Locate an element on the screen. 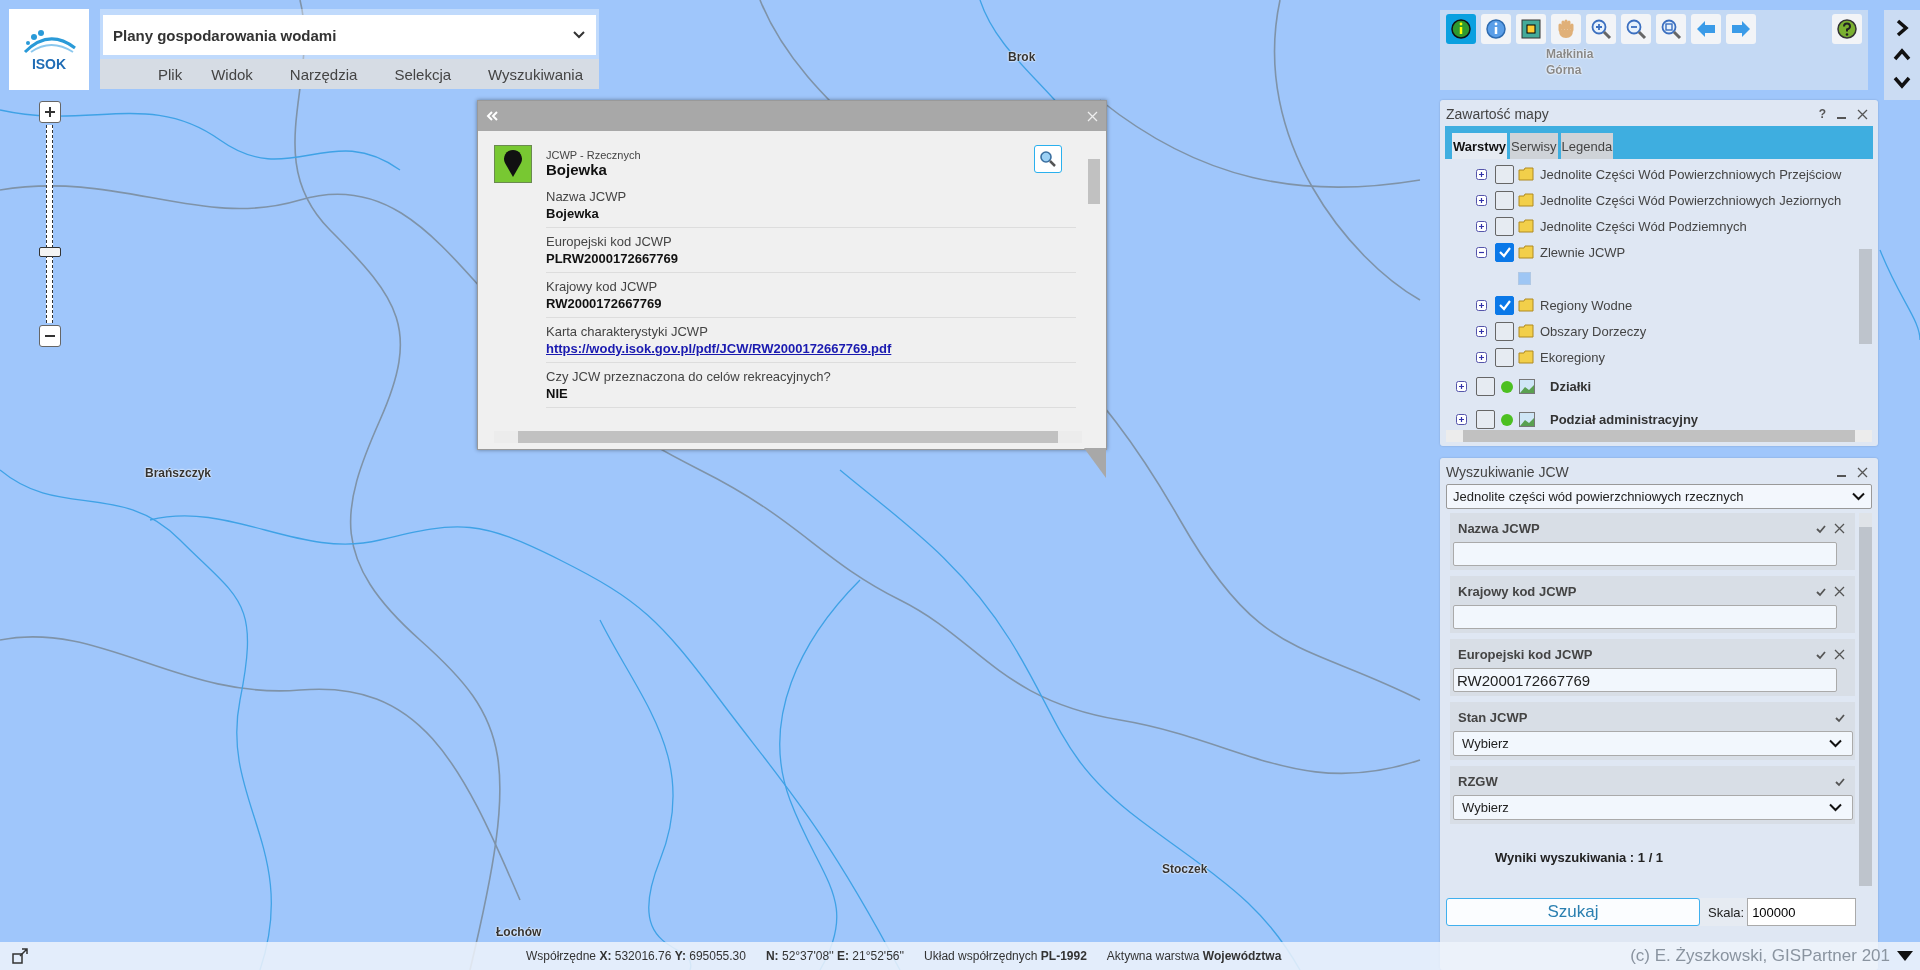 The height and width of the screenshot is (970, 1920). attribute-label: Czy JCW przeznaczona do celów rekreacyjnych? is located at coordinates (689, 376).